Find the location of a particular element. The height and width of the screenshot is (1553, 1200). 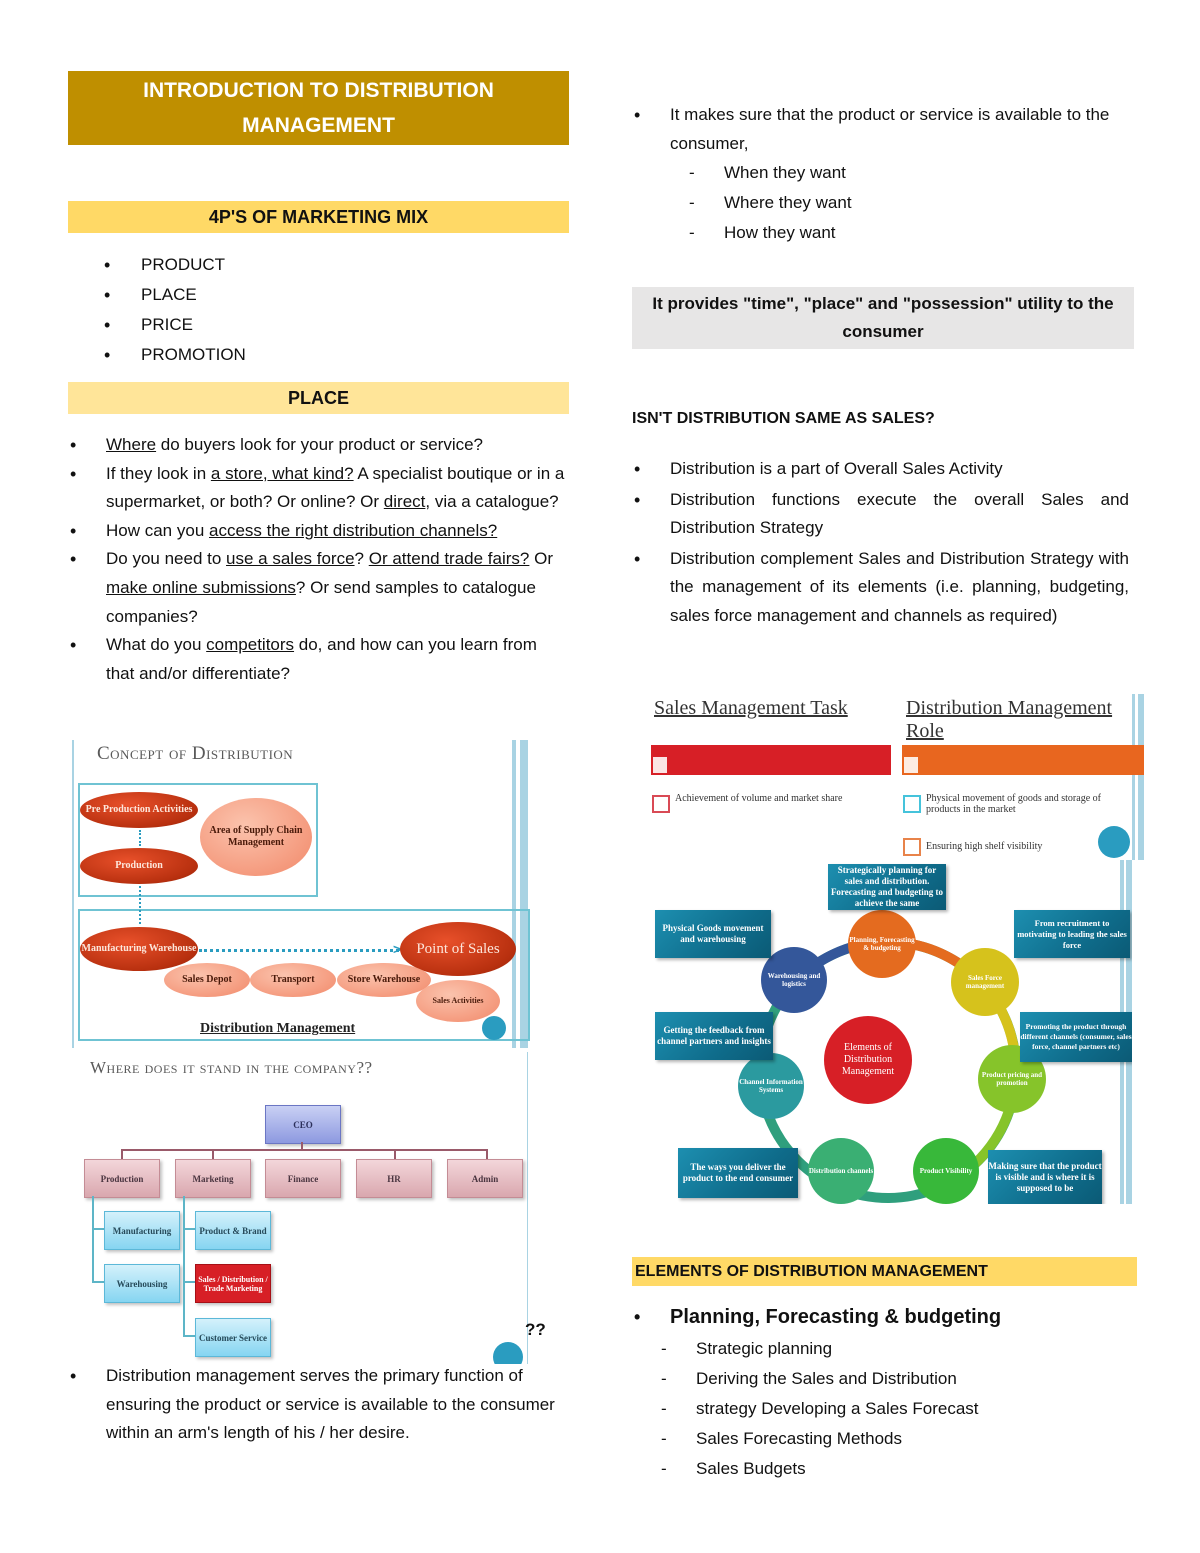

list-item: Planning, Forecasting & budgeting is located at coordinates (883, 1317).